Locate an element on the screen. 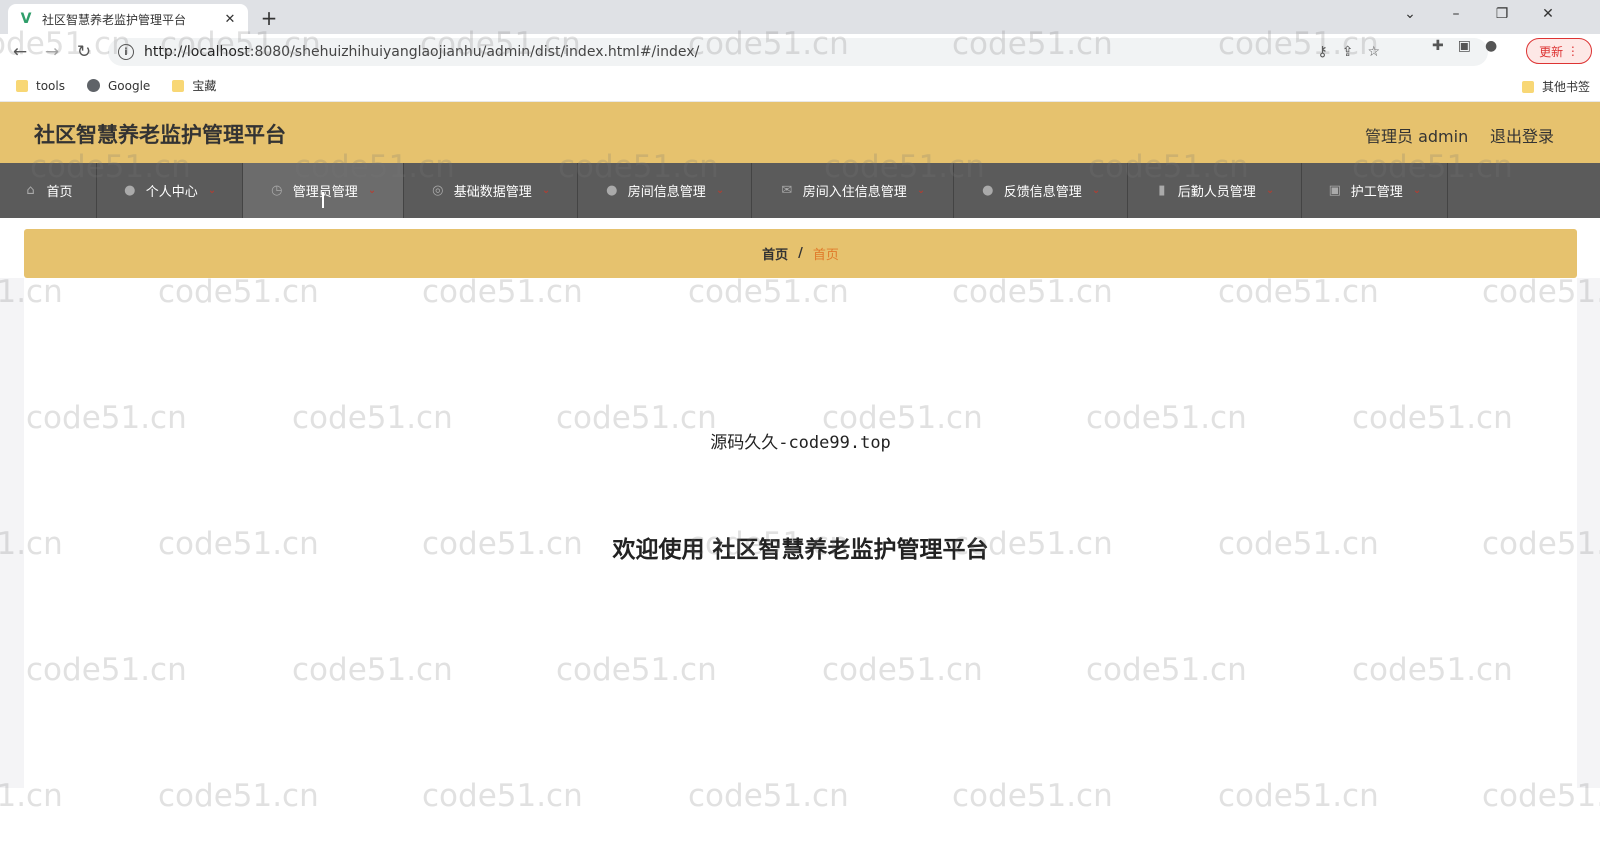 This screenshot has height=856, width=1600. nav-item-room-checkin: ✉ 房间入住信息管理 ⌄ is located at coordinates (853, 190).